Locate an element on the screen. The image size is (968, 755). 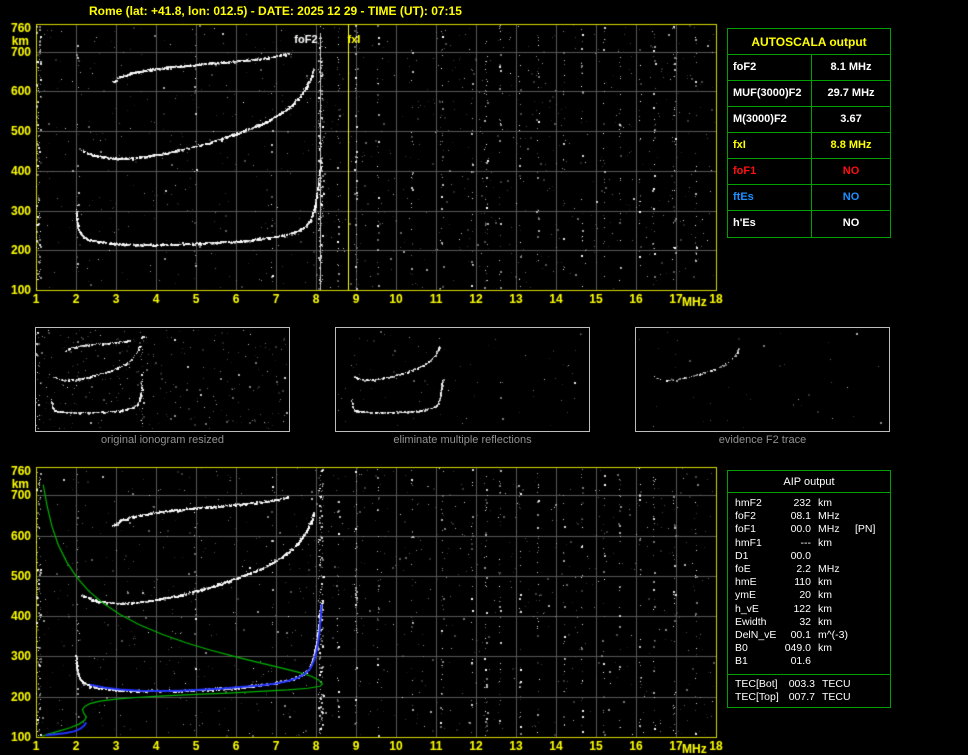
autoscala-param-label: foF2 is located at coordinates (770, 67).